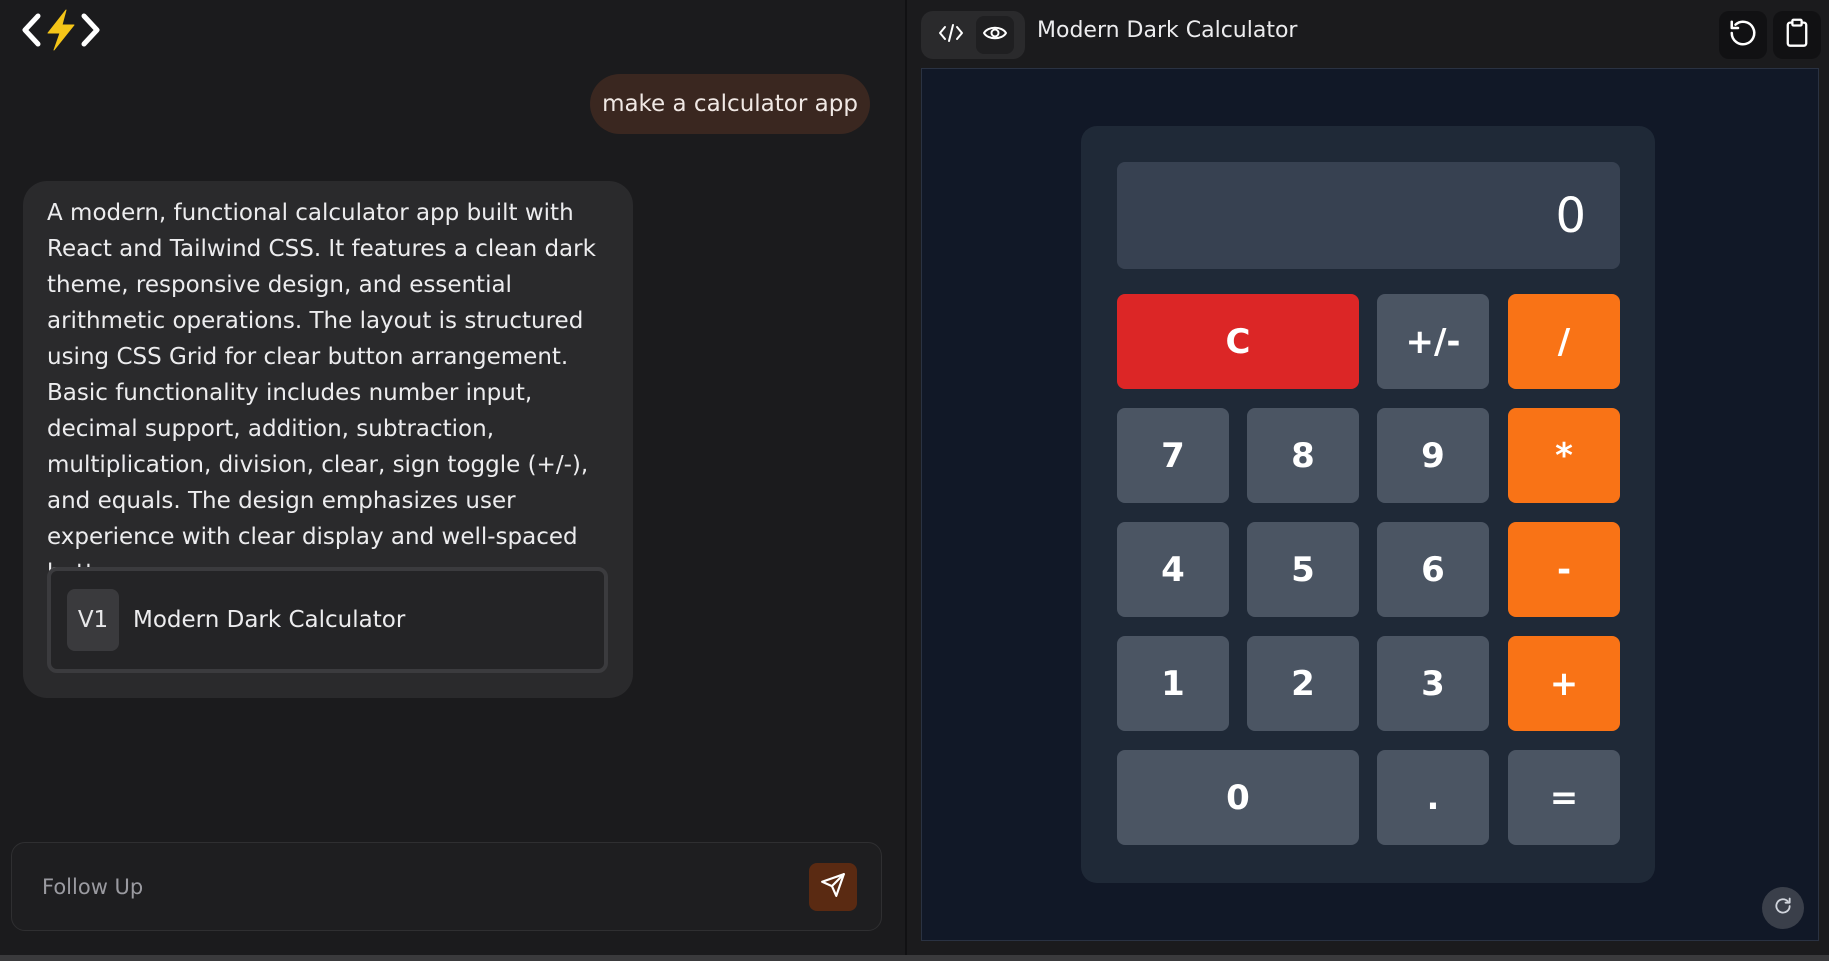  I want to click on rotate-ccw-icon, so click(1743, 35).